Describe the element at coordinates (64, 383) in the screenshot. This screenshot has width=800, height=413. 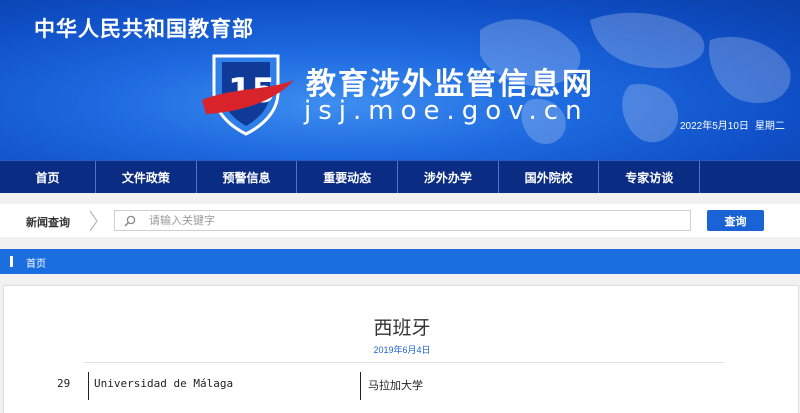
I see `row-number: 29` at that location.